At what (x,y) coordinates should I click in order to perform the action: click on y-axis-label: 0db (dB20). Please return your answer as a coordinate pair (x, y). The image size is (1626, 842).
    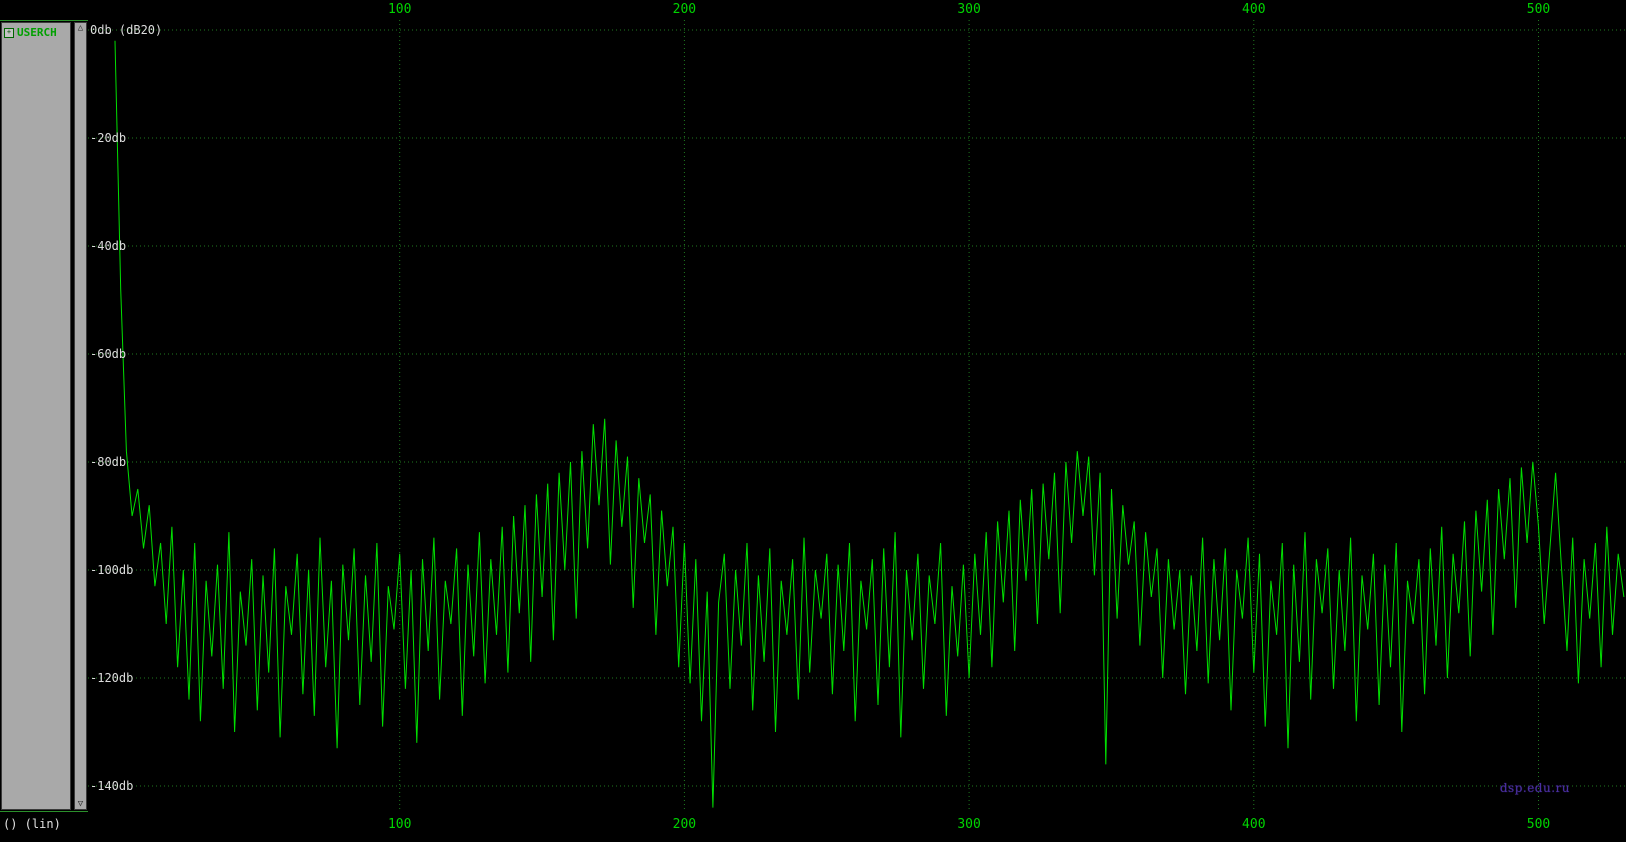
    Looking at the image, I should click on (126, 30).